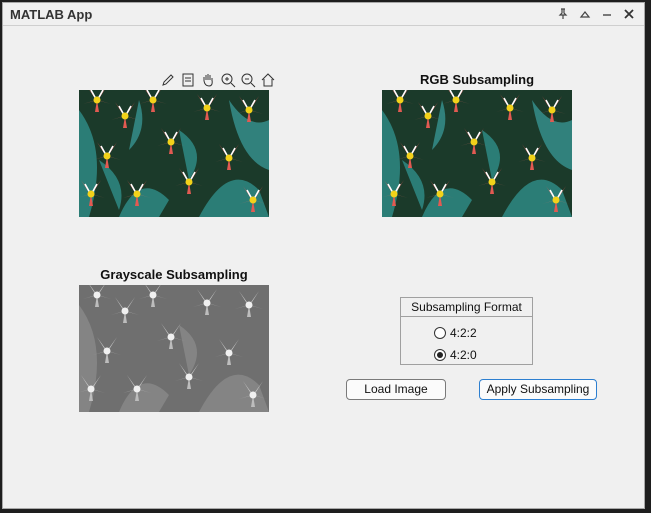 Image resolution: width=651 pixels, height=513 pixels. Describe the element at coordinates (247, 80) in the screenshot. I see `zoom-out-icon` at that location.